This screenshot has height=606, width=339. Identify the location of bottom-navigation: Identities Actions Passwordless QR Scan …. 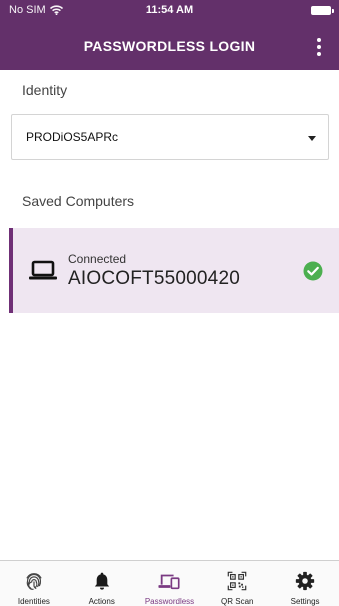
(169, 583).